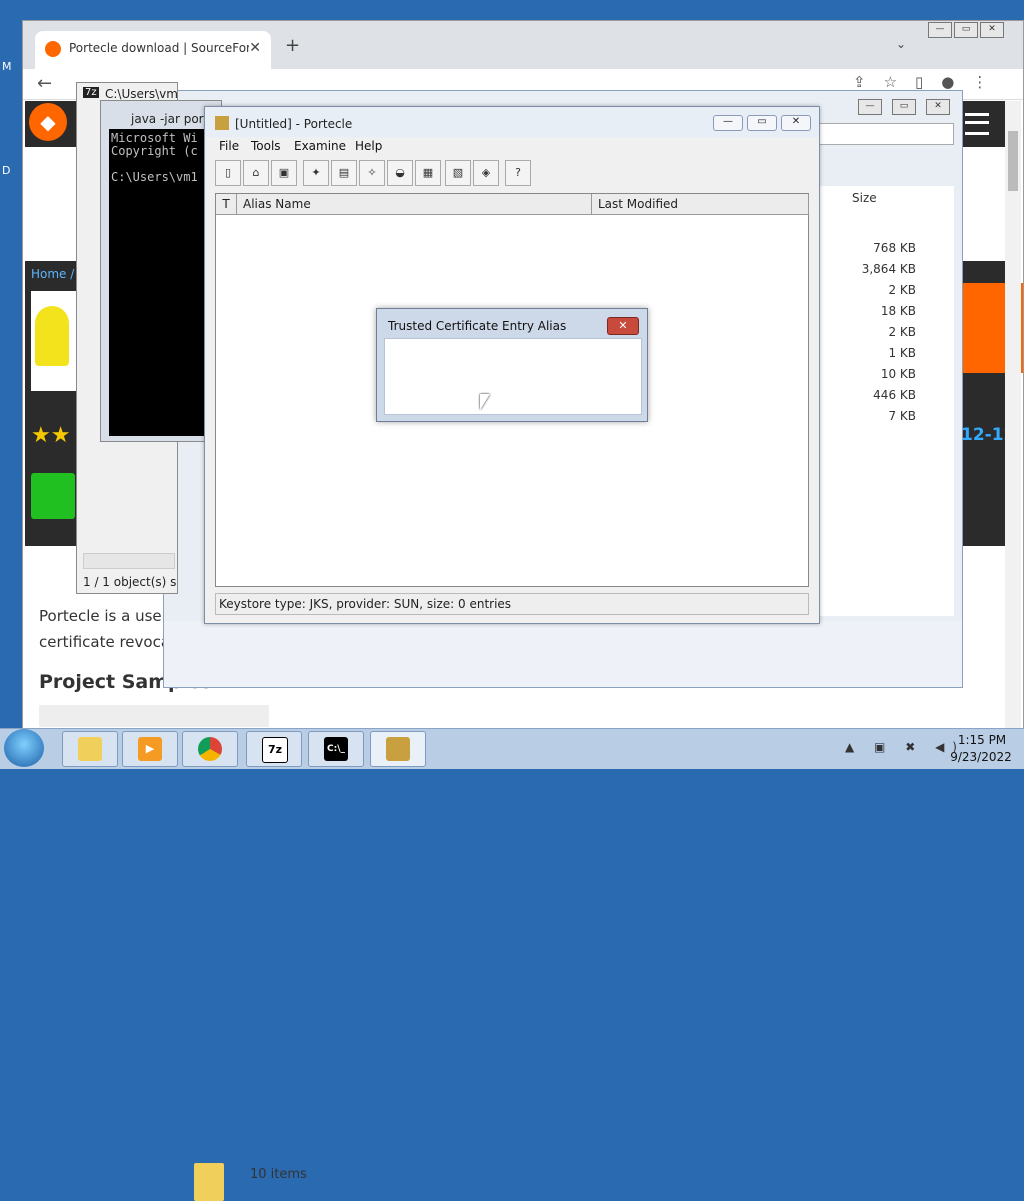 The height and width of the screenshot is (1201, 1024). I want to click on chrome-icon, so click(210, 749).